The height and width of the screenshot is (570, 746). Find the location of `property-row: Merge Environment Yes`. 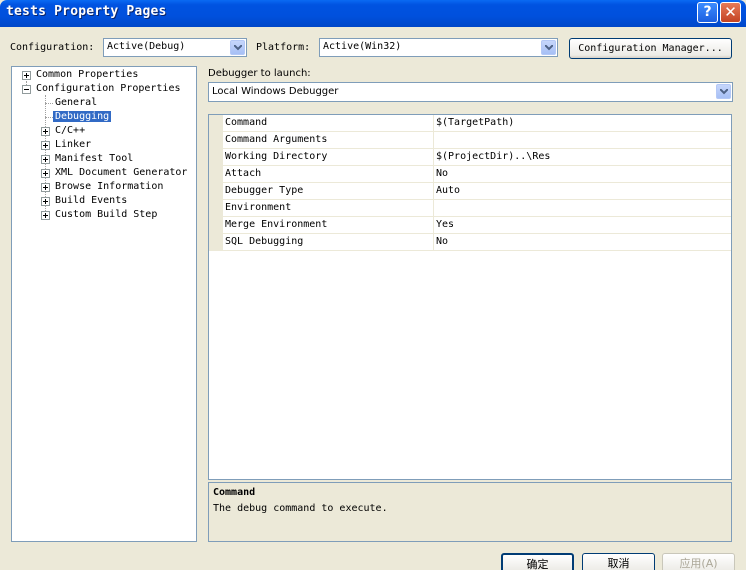

property-row: Merge Environment Yes is located at coordinates (477, 225).